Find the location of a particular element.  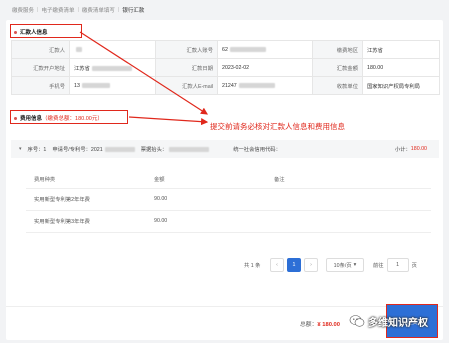

table-row: 实用新型专利第3年年费 90.00 is located at coordinates (228, 221).